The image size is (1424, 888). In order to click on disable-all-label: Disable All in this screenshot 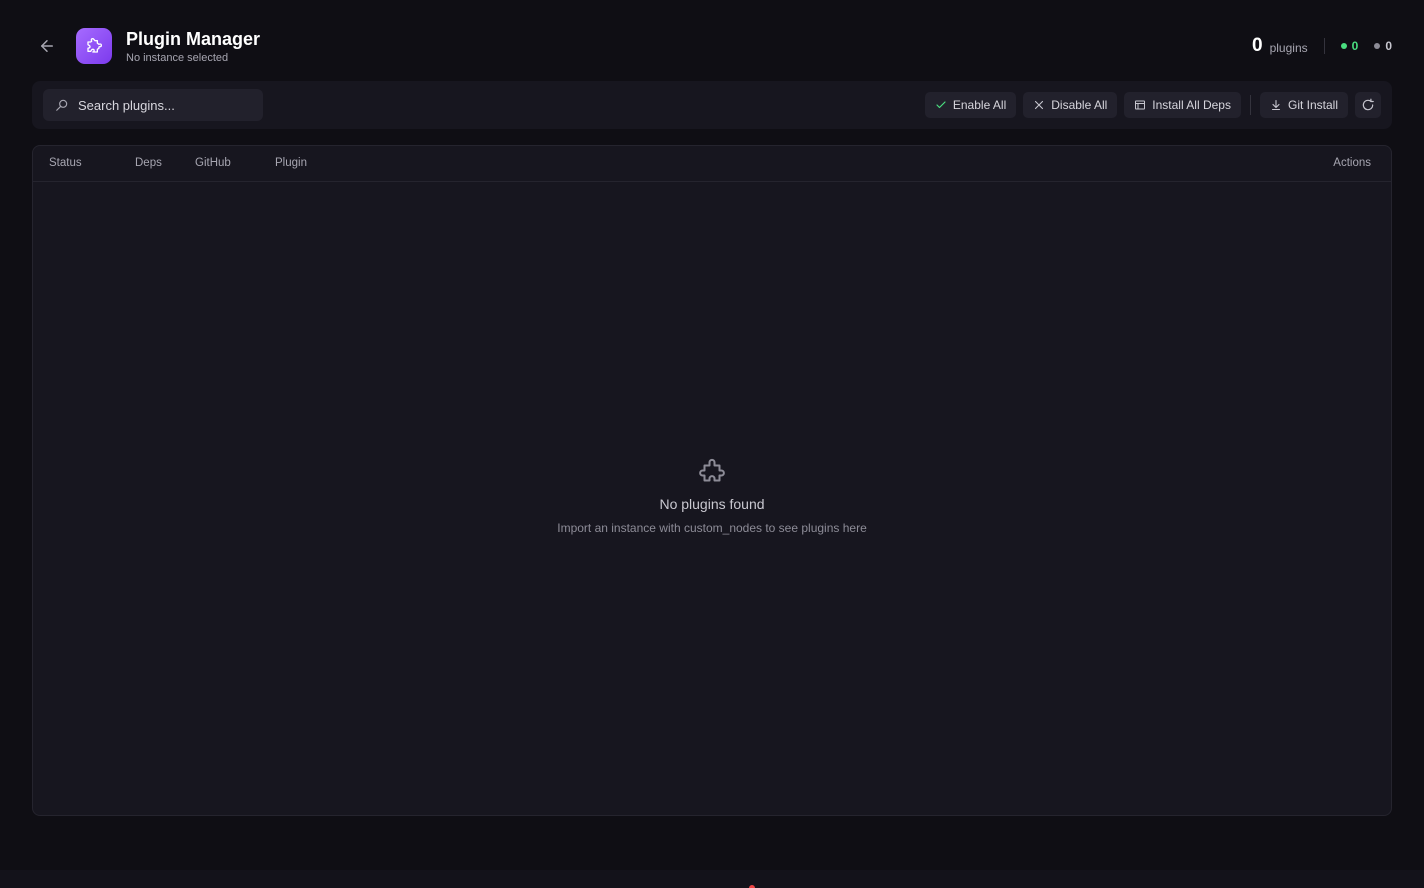, I will do `click(1079, 105)`.